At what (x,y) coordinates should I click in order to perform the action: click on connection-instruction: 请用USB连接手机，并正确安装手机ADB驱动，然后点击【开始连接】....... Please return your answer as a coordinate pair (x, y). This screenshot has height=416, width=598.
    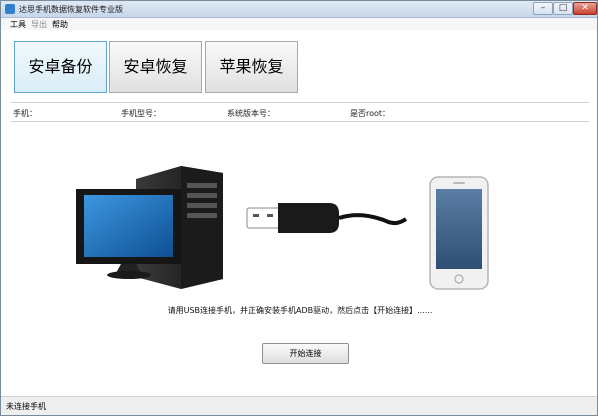
    Looking at the image, I should click on (300, 310).